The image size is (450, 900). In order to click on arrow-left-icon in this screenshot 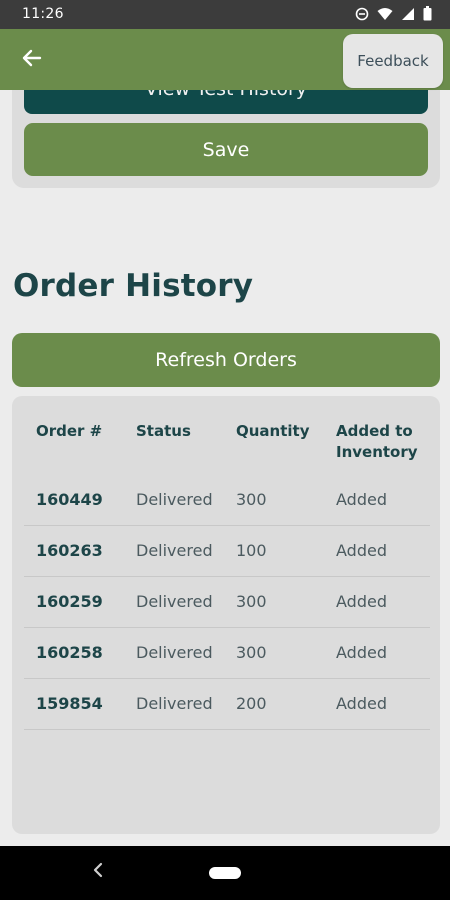, I will do `click(32, 60)`.